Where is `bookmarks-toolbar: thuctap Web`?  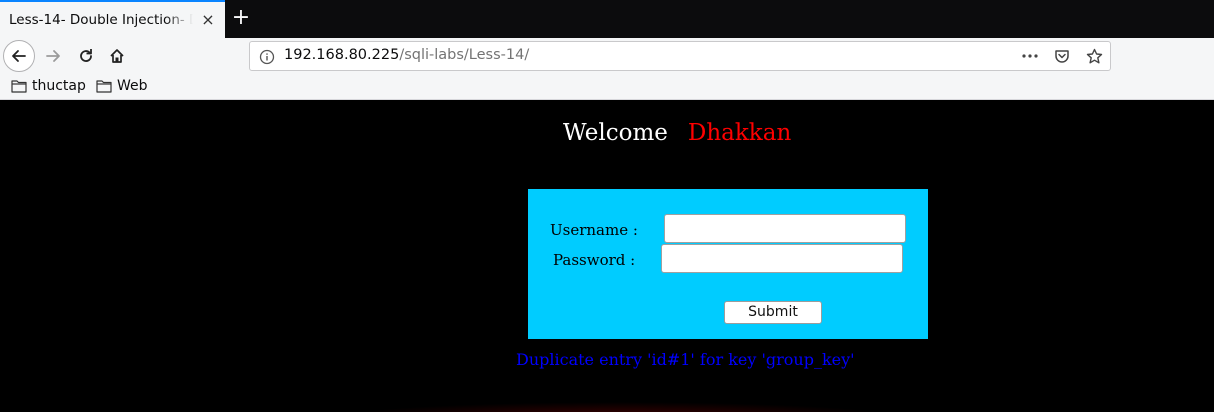
bookmarks-toolbar: thuctap Web is located at coordinates (607, 87).